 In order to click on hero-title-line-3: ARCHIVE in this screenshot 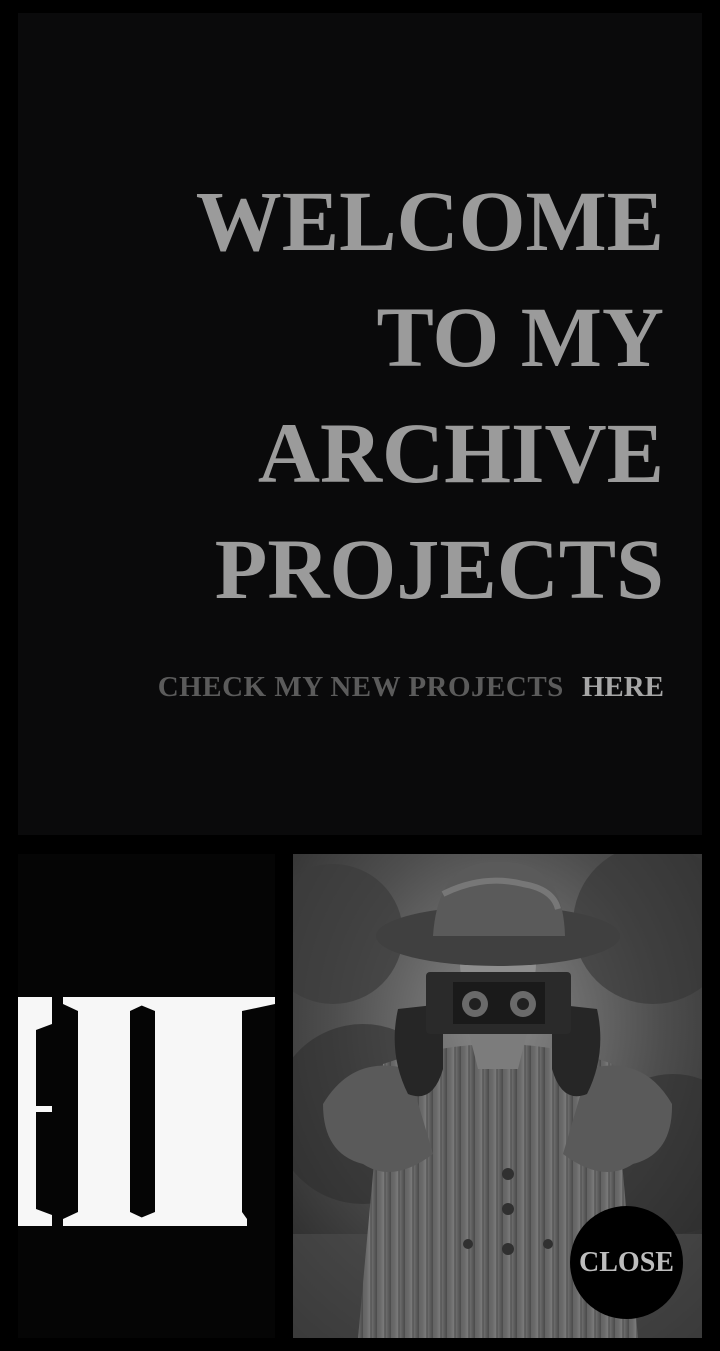, I will do `click(460, 453)`.